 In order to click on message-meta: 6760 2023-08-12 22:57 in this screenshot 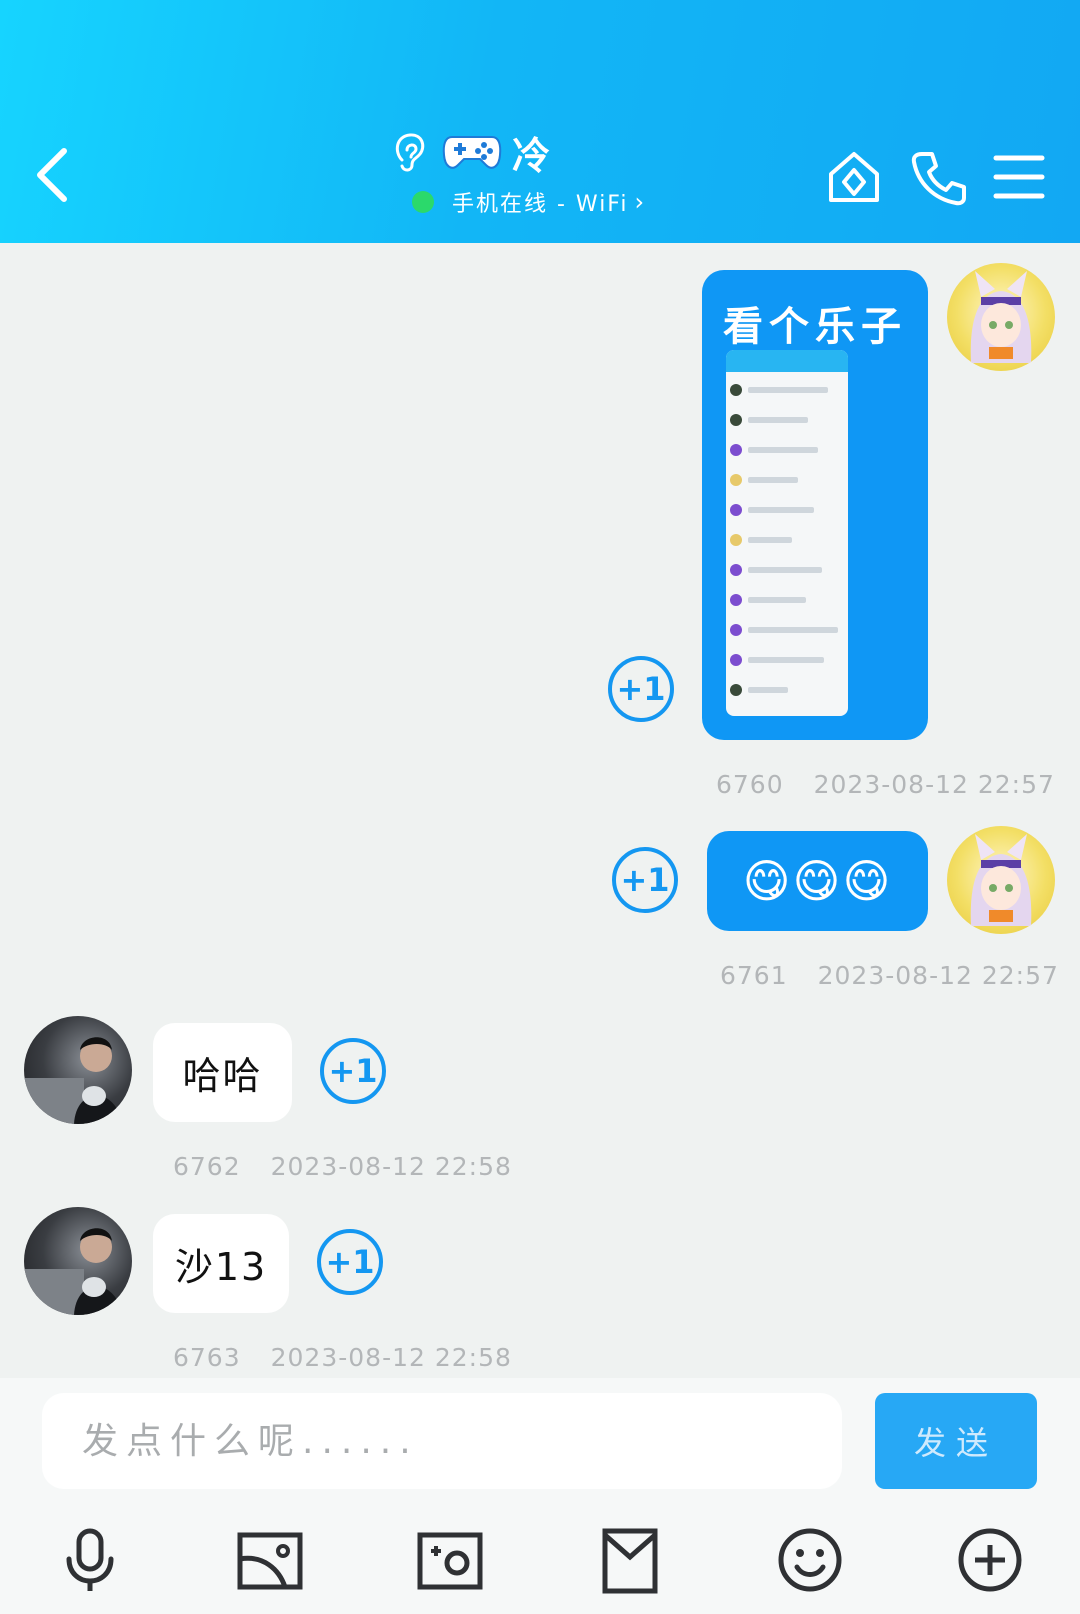, I will do `click(885, 784)`.